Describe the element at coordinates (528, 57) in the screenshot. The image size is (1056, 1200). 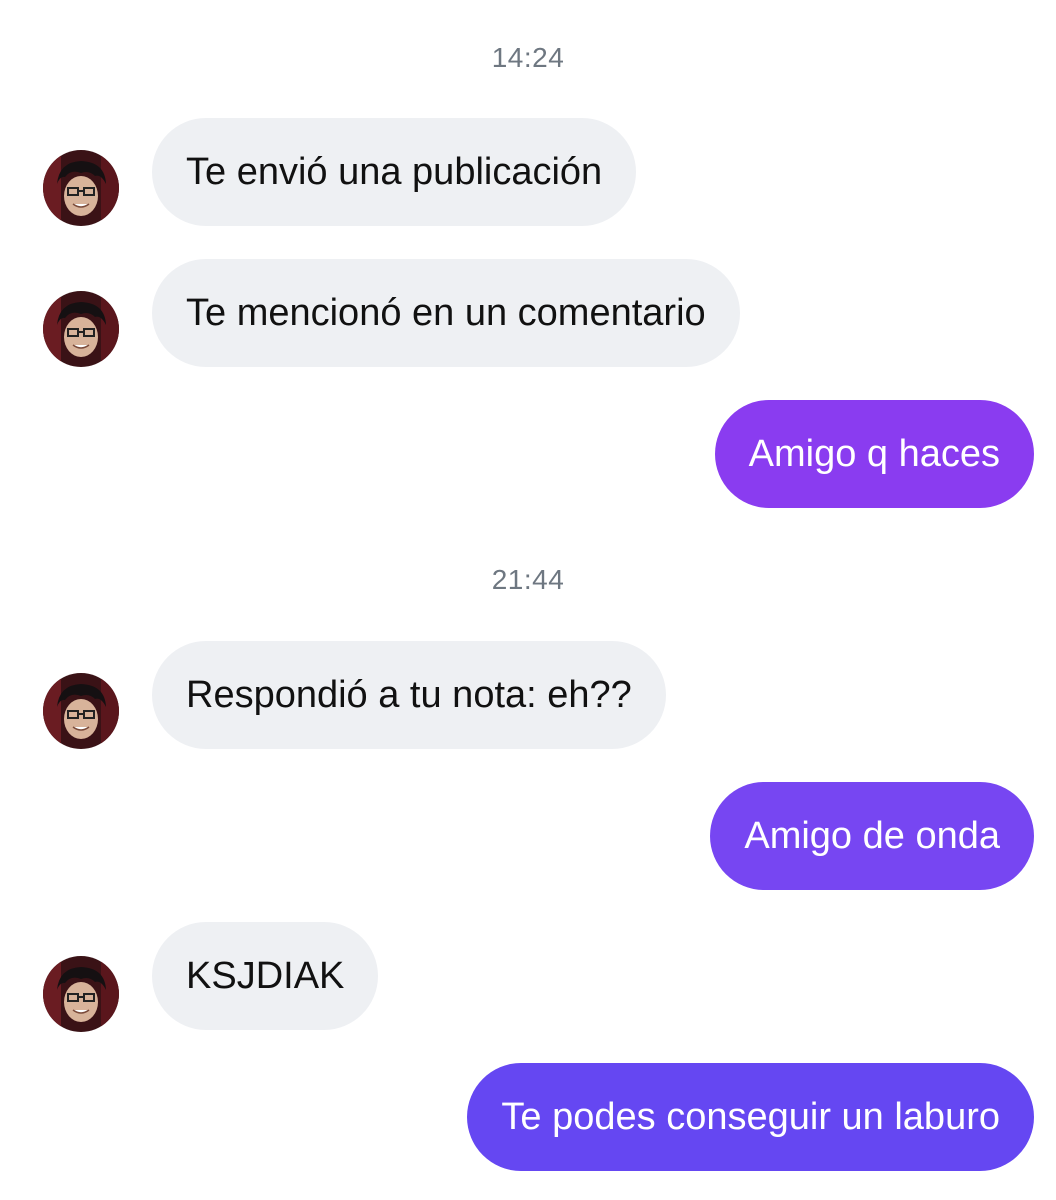
I see `timestamp: 14:24` at that location.